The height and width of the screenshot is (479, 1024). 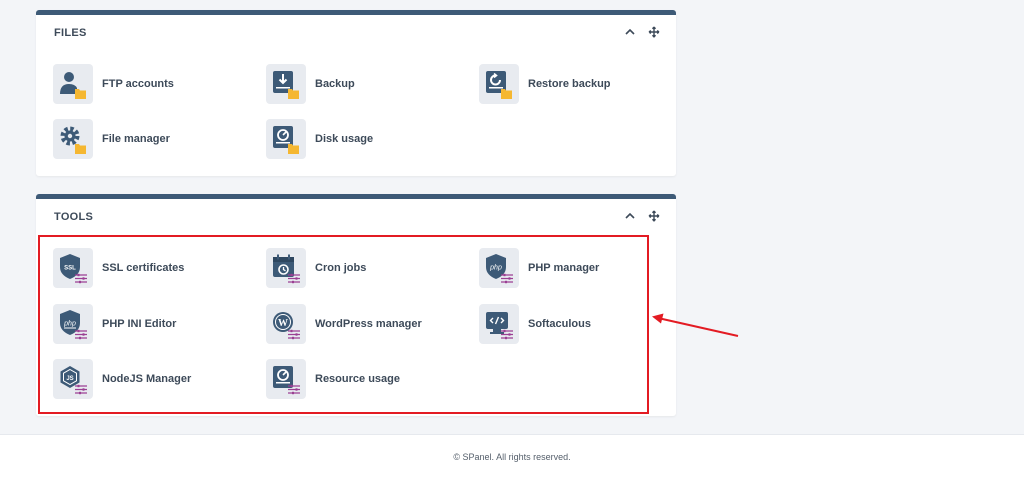 I want to click on files-item-disk-usage: Disk usage, so click(x=319, y=139).